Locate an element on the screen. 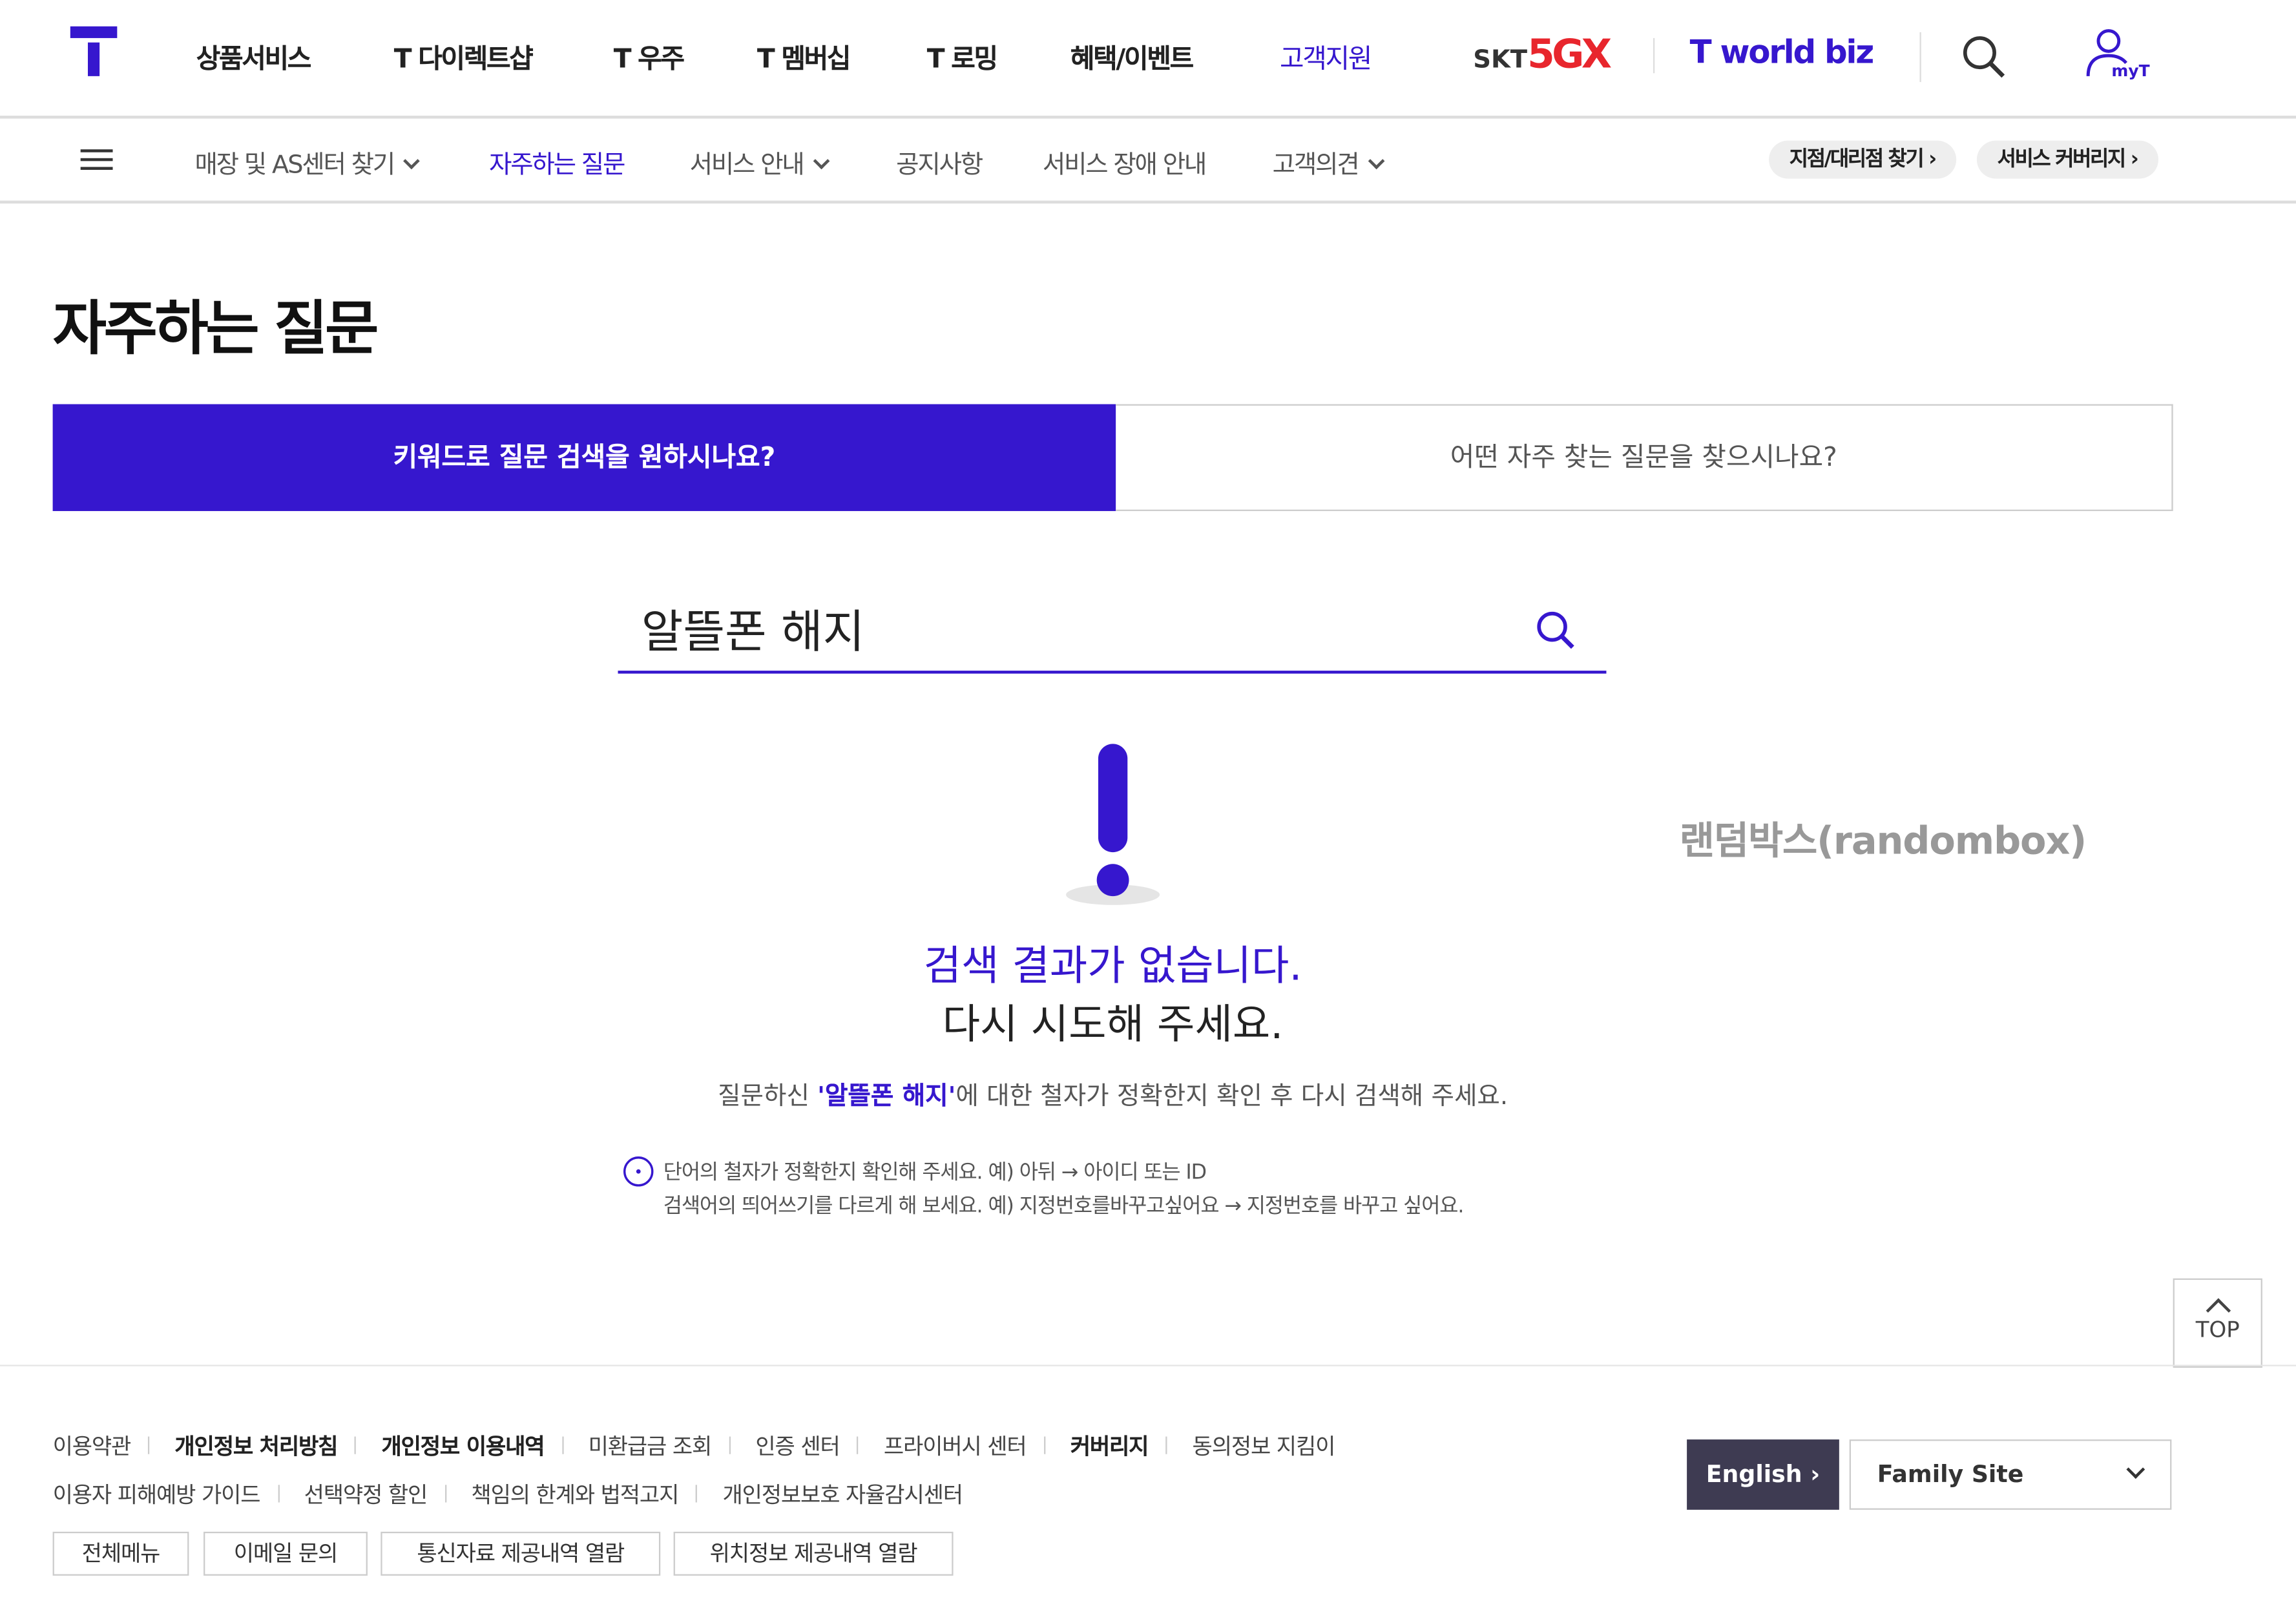  coverage-pill: 서비스 커버리지 › is located at coordinates (2067, 159).